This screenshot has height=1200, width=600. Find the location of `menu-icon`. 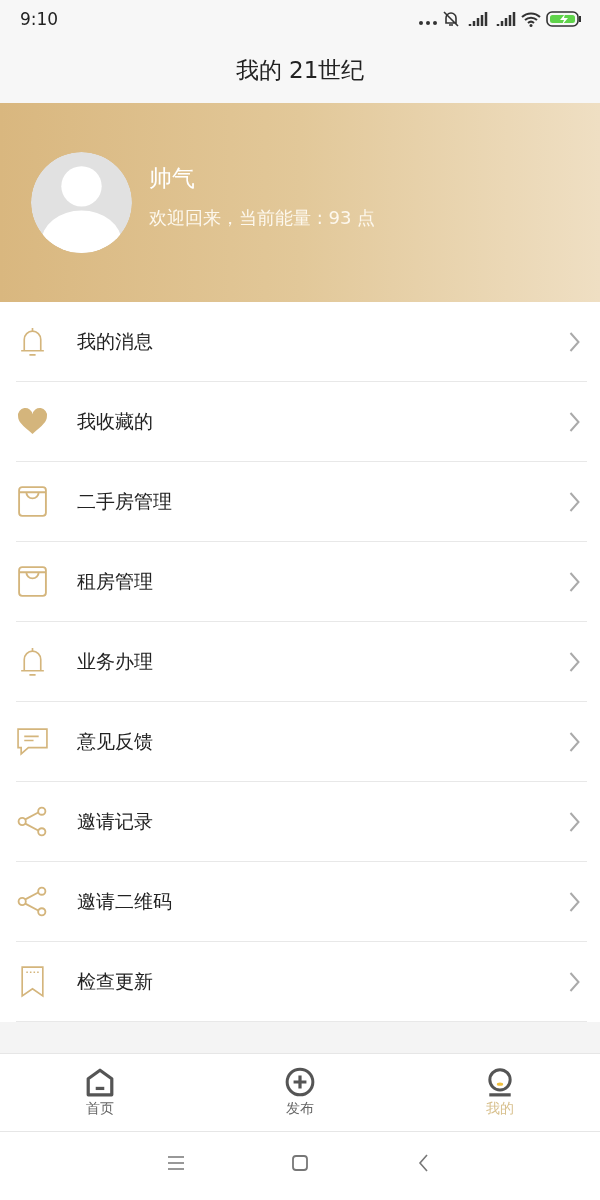

menu-icon is located at coordinates (176, 1163).